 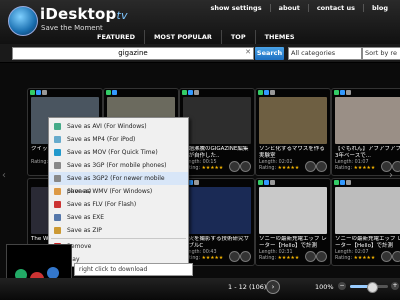 What do you see at coordinates (279, 166) in the screenshot?
I see `video-meta: Length: 02:02 Rating: ★★★★★` at bounding box center [279, 166].